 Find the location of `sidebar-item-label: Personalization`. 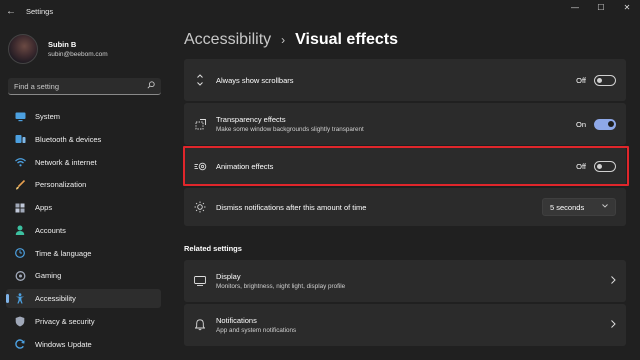

sidebar-item-label: Personalization is located at coordinates (61, 185).